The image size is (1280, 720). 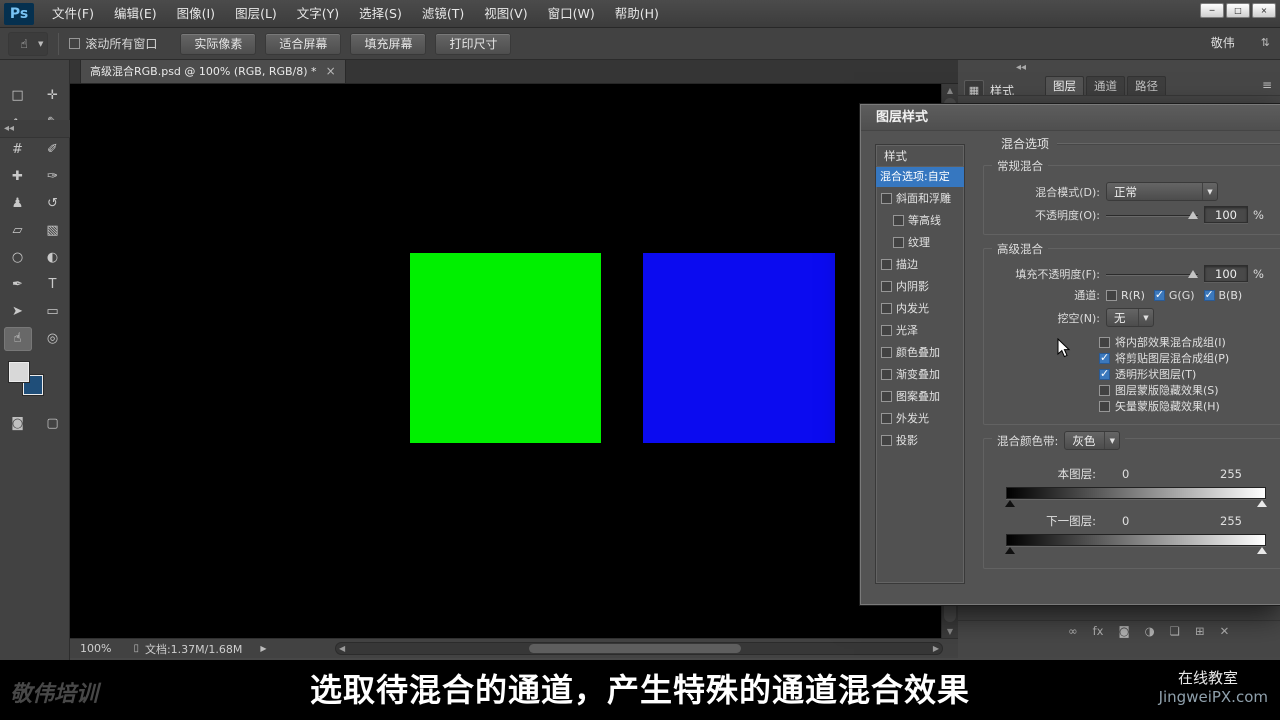 What do you see at coordinates (920, 440) in the screenshot?
I see `style-list-item: 投影` at bounding box center [920, 440].